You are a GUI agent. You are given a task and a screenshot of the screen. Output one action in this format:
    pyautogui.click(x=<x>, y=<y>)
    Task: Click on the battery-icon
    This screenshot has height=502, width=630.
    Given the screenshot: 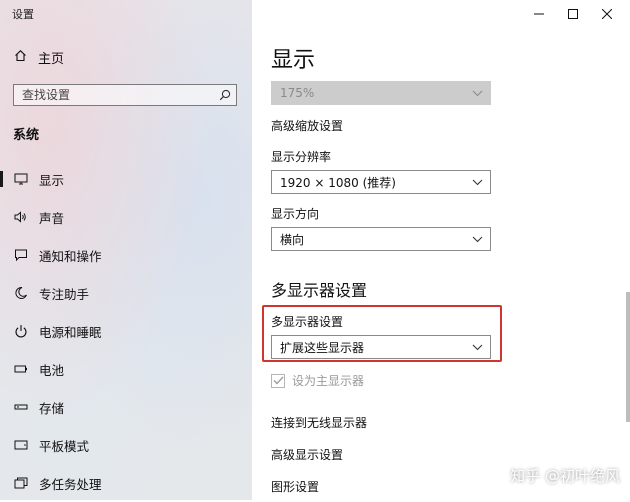 What is the action you would take?
    pyautogui.click(x=21, y=369)
    